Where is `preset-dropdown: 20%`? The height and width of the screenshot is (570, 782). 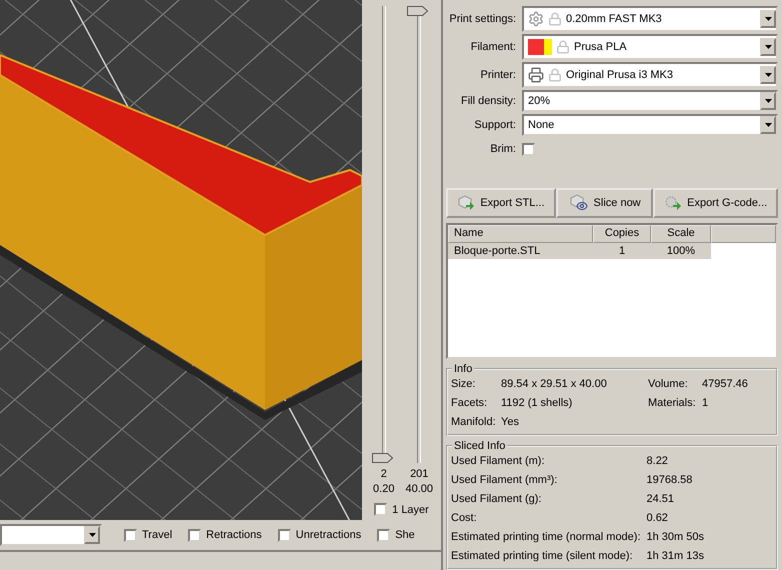
preset-dropdown: 20% is located at coordinates (650, 101).